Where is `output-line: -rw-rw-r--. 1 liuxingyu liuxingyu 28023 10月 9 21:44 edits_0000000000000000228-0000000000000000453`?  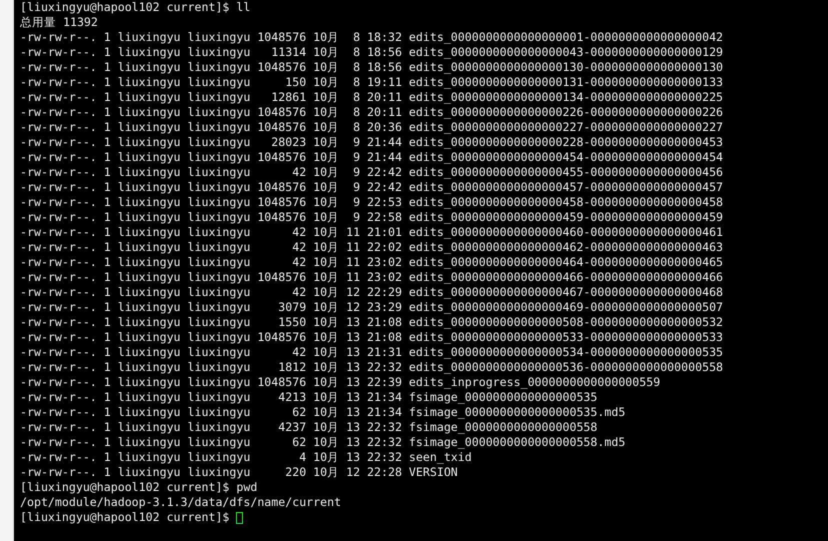
output-line: -rw-rw-r--. 1 liuxingyu liuxingyu 28023 10月 9 21:44 edits_0000000000000000228-0000000000000000453 is located at coordinates (372, 142).